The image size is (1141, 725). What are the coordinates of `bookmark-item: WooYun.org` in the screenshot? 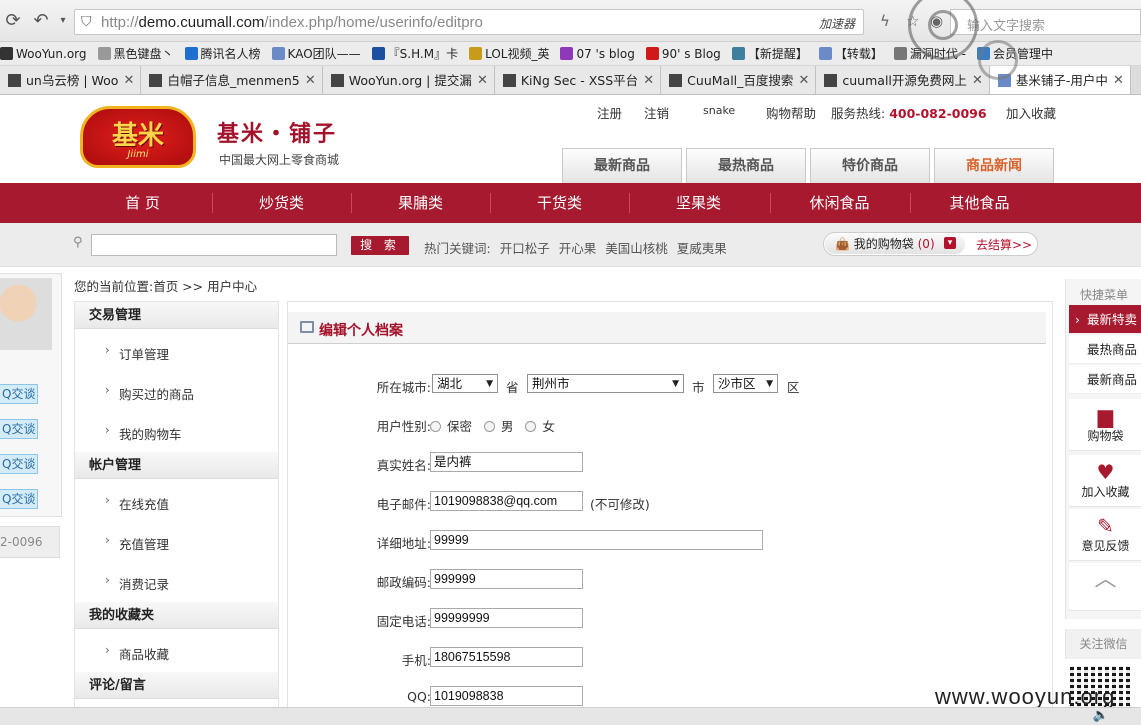 It's located at (43, 53).